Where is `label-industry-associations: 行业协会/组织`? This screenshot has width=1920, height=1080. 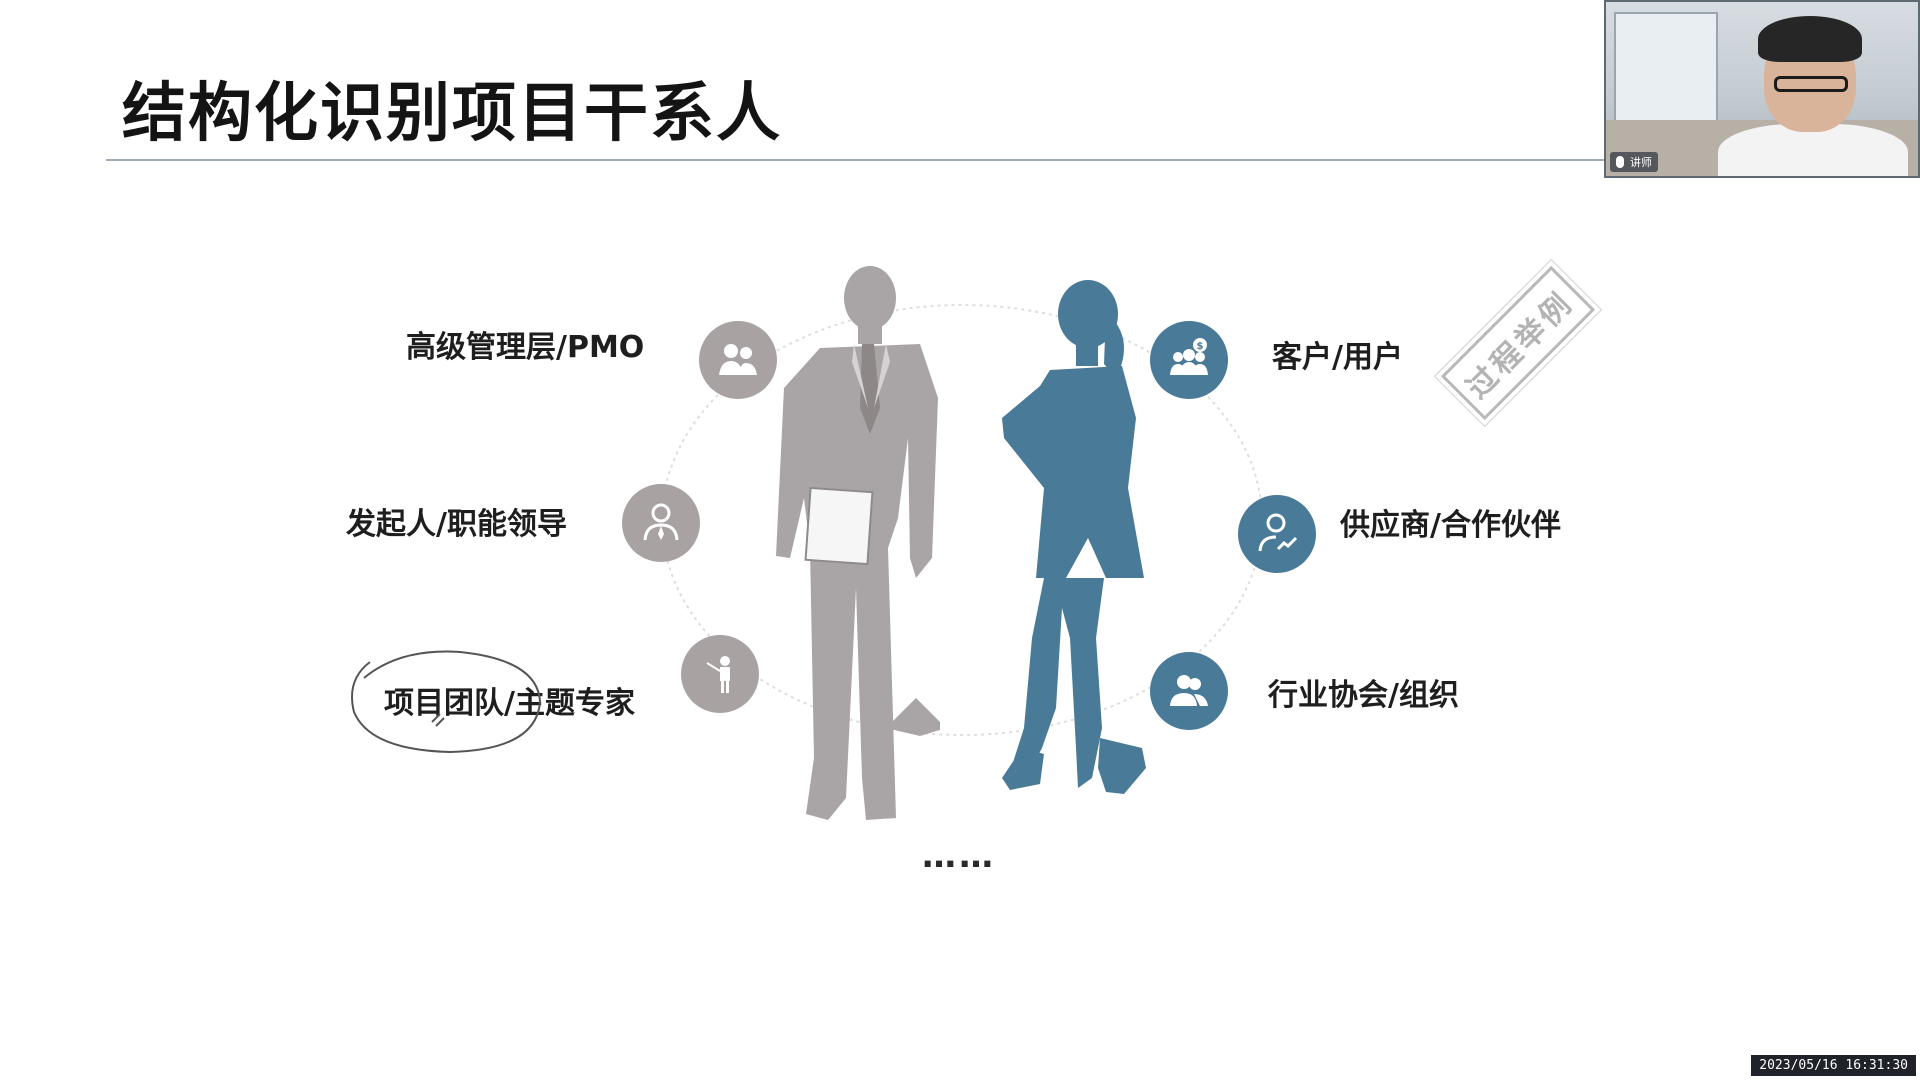
label-industry-associations: 行业协会/组织 is located at coordinates (1363, 695).